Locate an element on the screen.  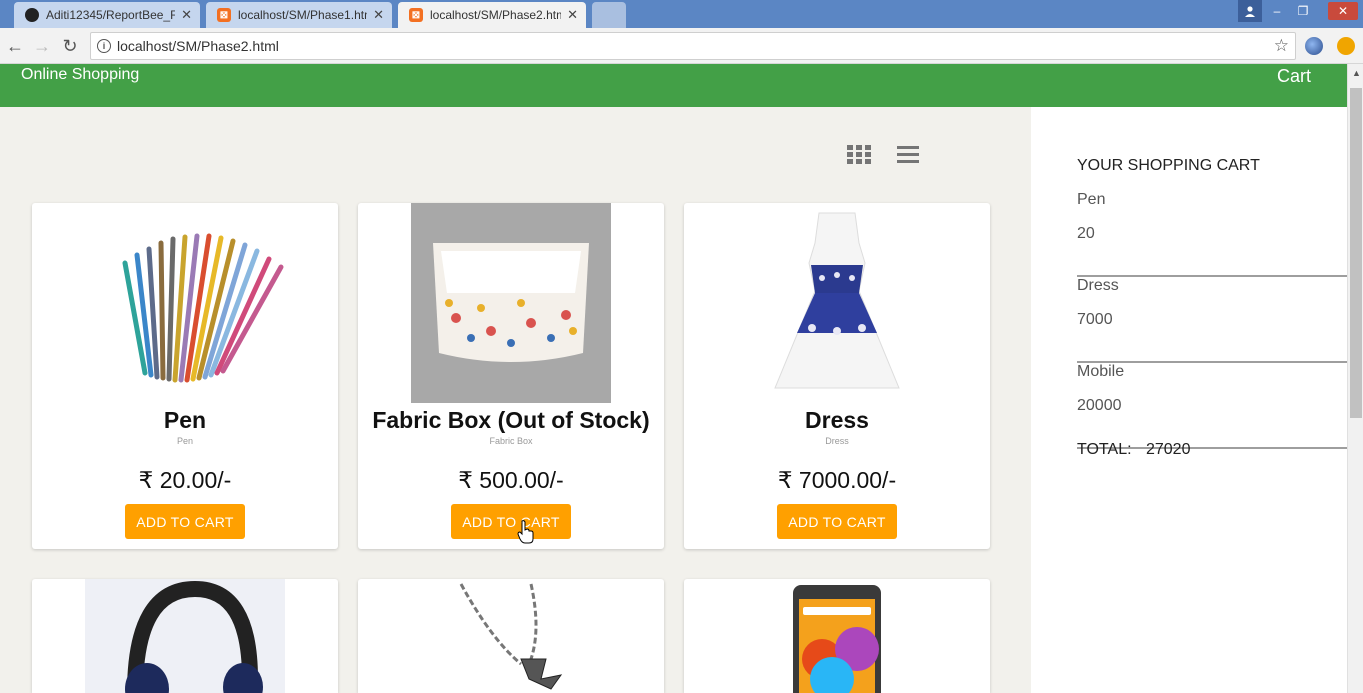
product-card: Dress Dress ₹ 7000.00/- ADD TO CART is located at coordinates (837, 376).